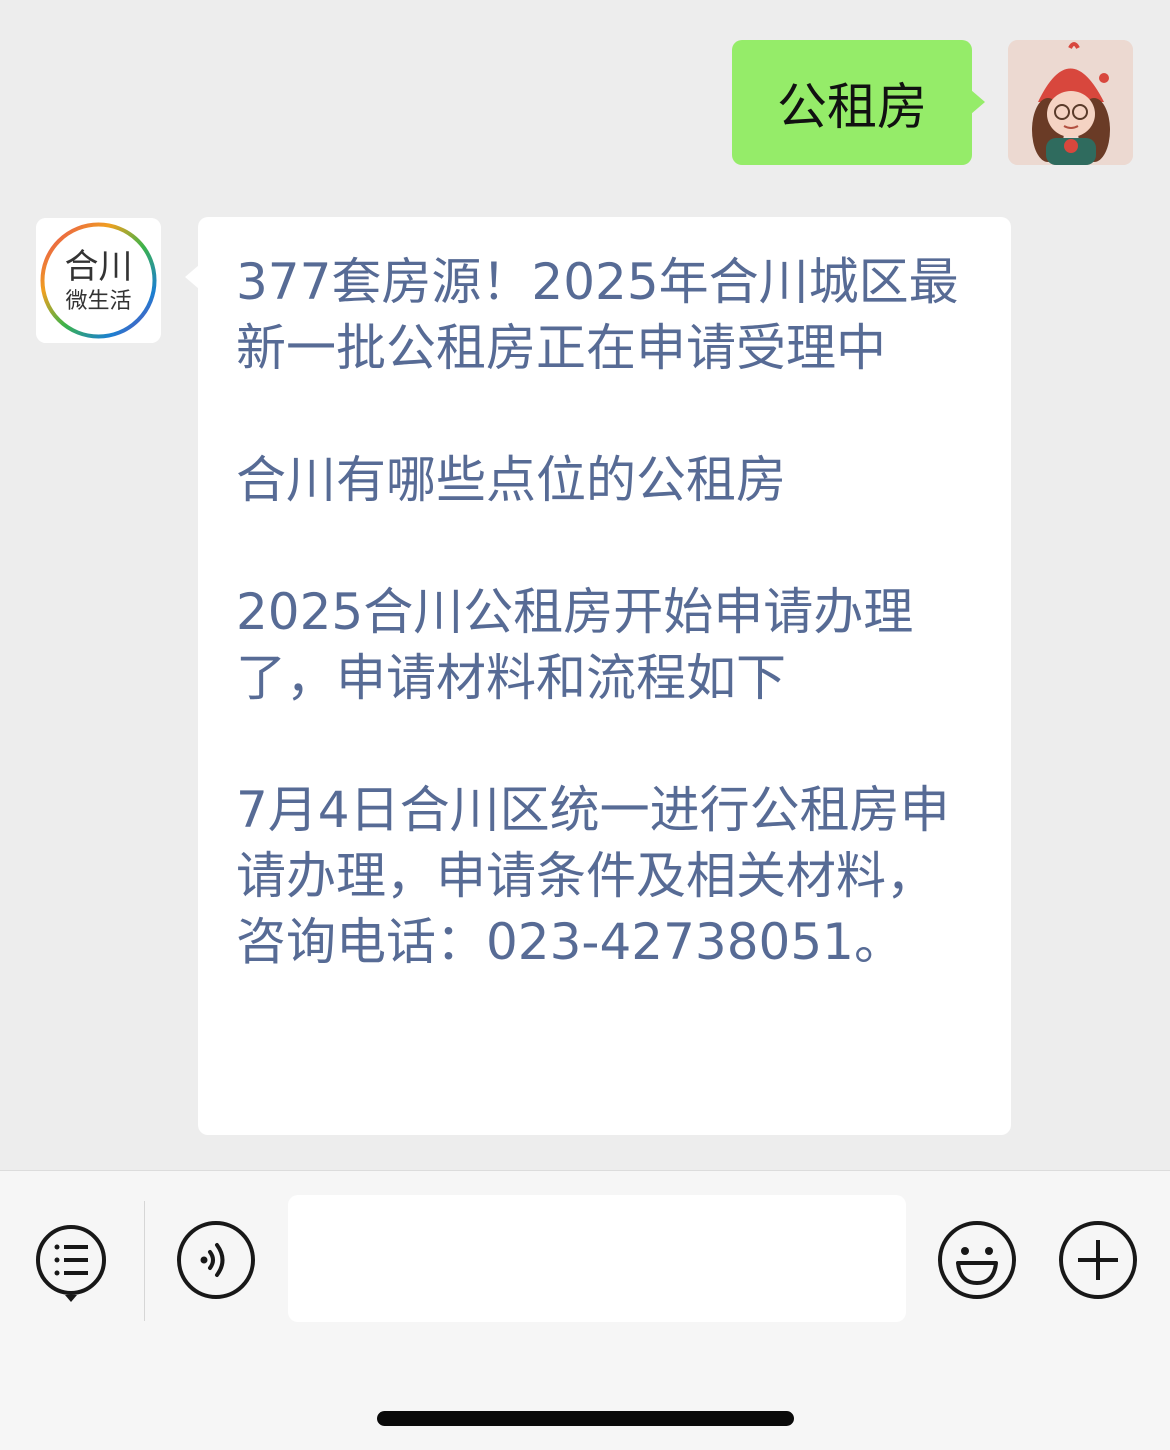 This screenshot has width=1170, height=1450. I want to click on voice-icon, so click(216, 1260).